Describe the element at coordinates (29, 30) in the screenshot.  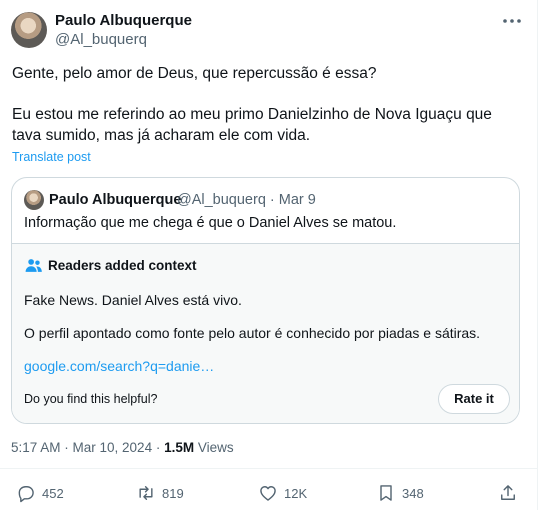
I see `author-avatar` at that location.